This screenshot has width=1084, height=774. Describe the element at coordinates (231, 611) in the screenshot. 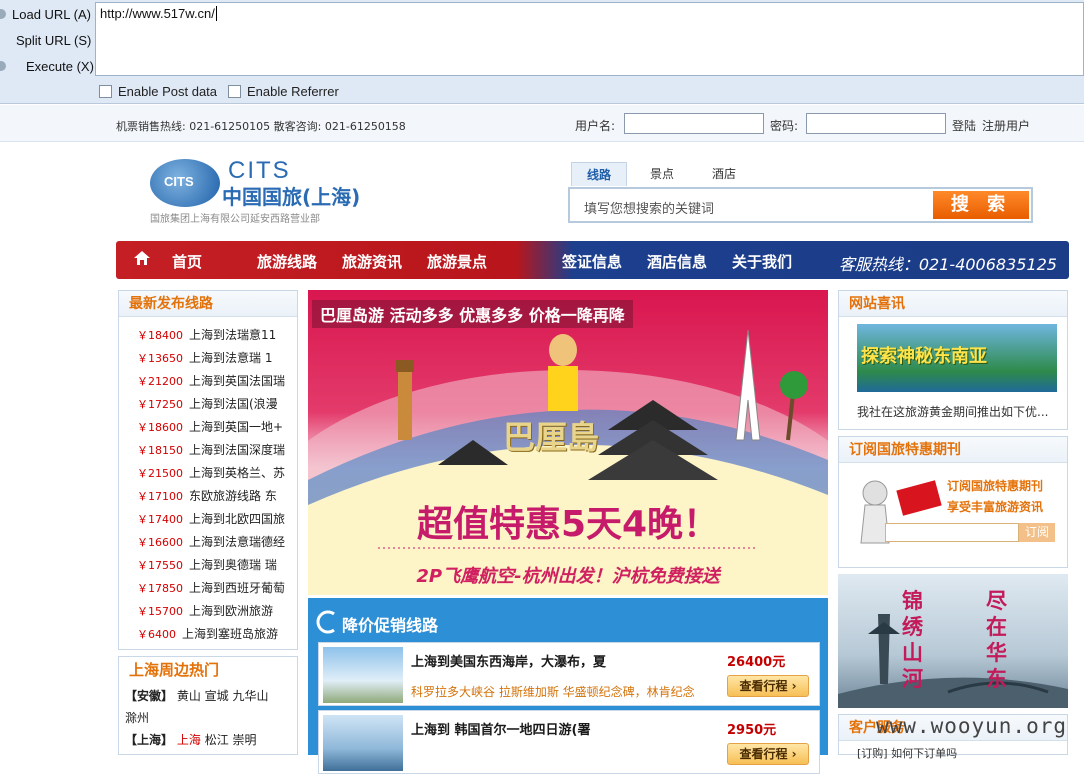

I see `route-name: 上海到欧洲旅游` at that location.